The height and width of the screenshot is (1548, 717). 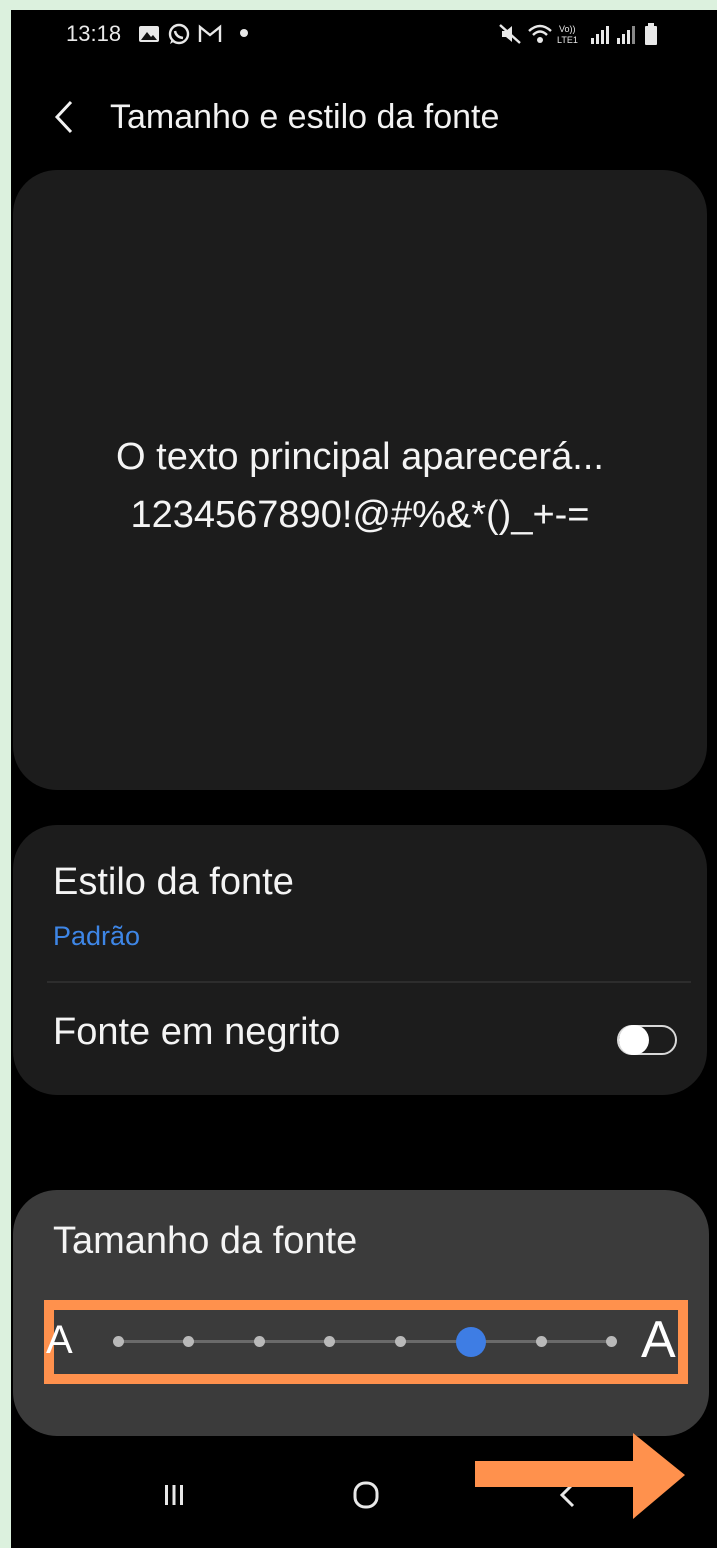 I want to click on toggle-knob, so click(x=634, y=1040).